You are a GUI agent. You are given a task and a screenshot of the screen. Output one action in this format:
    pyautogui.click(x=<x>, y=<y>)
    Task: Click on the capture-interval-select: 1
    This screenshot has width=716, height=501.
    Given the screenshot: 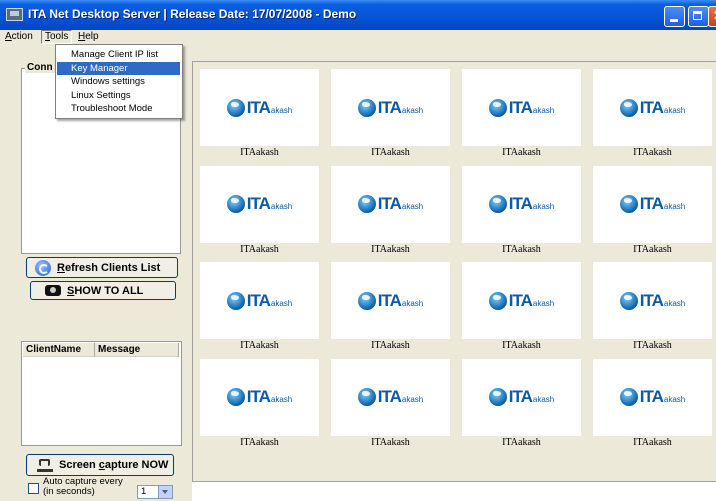 What is the action you would take?
    pyautogui.click(x=155, y=492)
    